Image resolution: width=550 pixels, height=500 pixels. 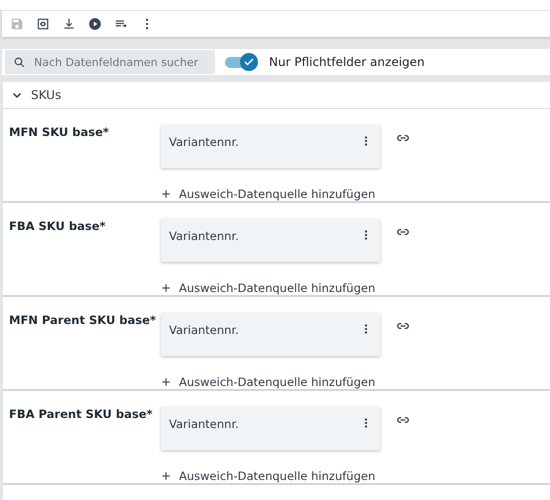 What do you see at coordinates (59, 132) in the screenshot?
I see `field-label: MFN SKU base*` at bounding box center [59, 132].